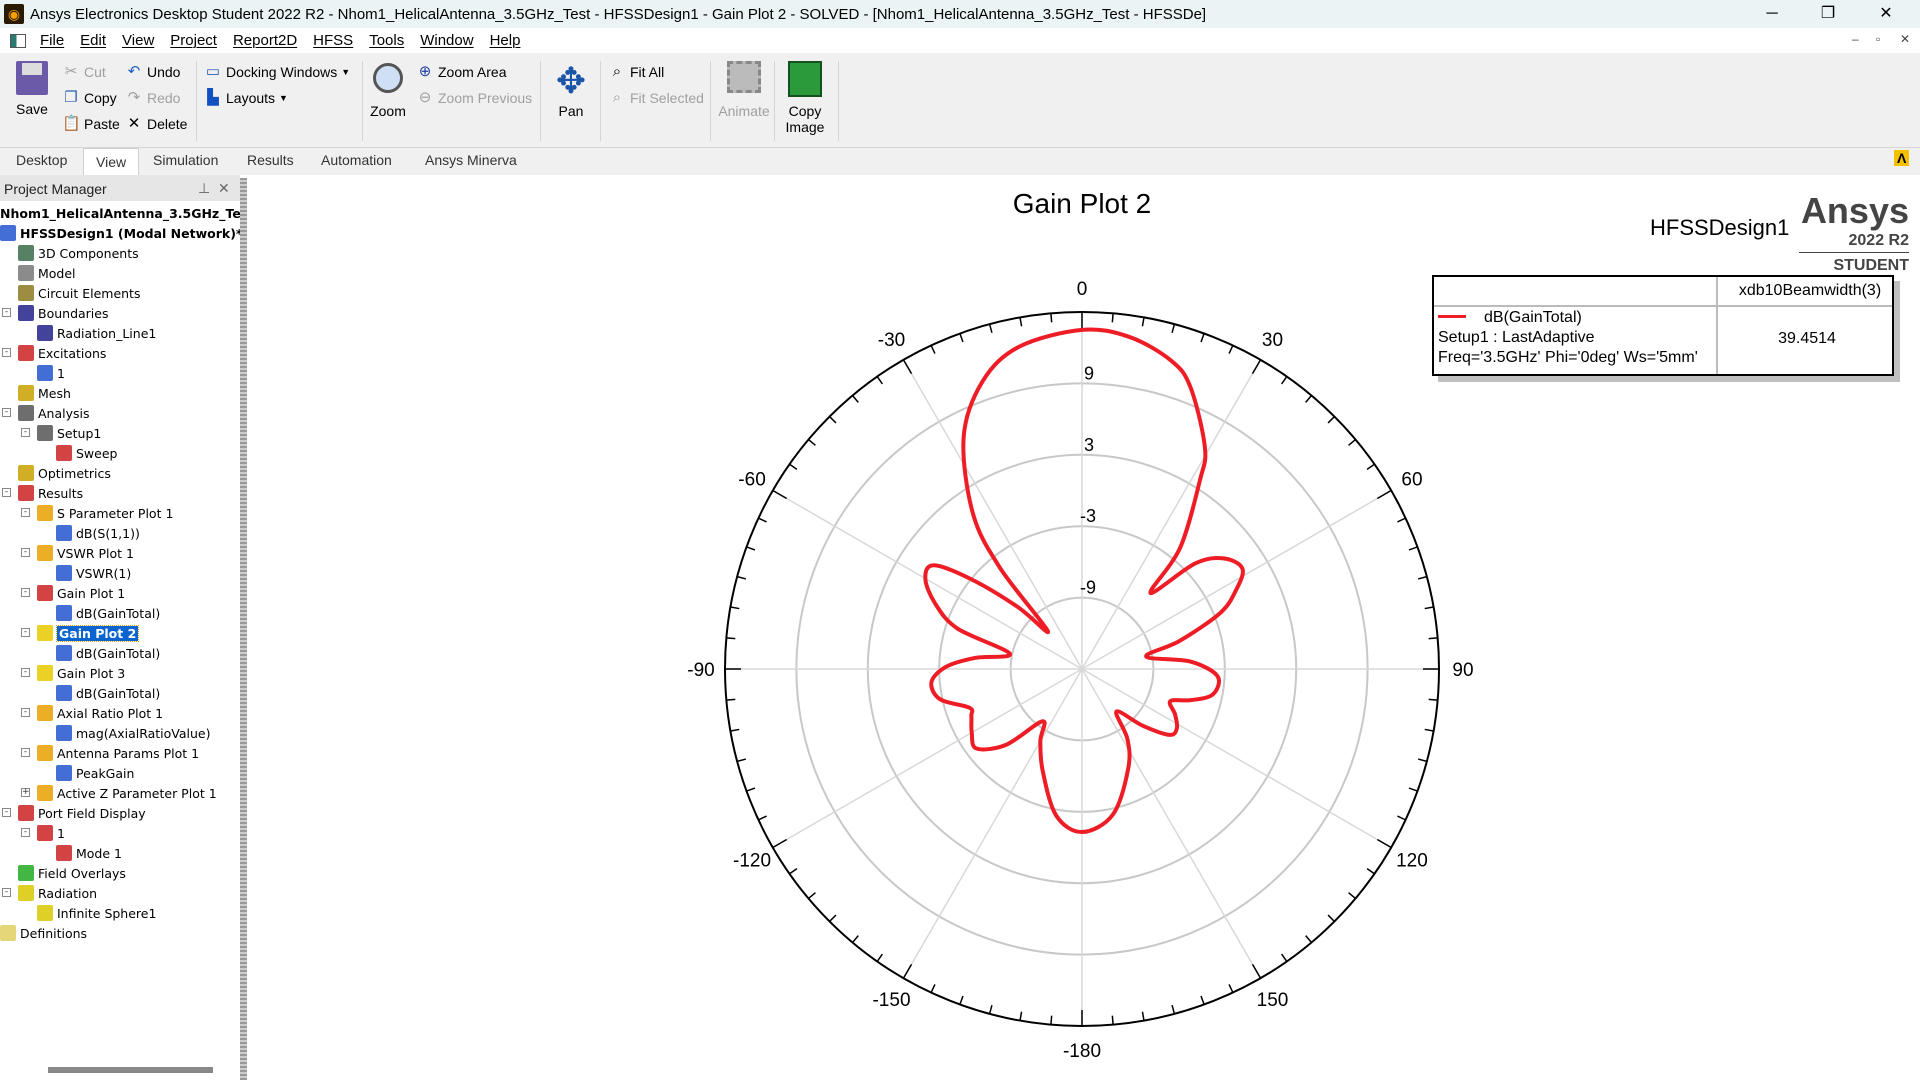 The image size is (1920, 1080). What do you see at coordinates (25, 792) in the screenshot?
I see `expand-icon: +` at bounding box center [25, 792].